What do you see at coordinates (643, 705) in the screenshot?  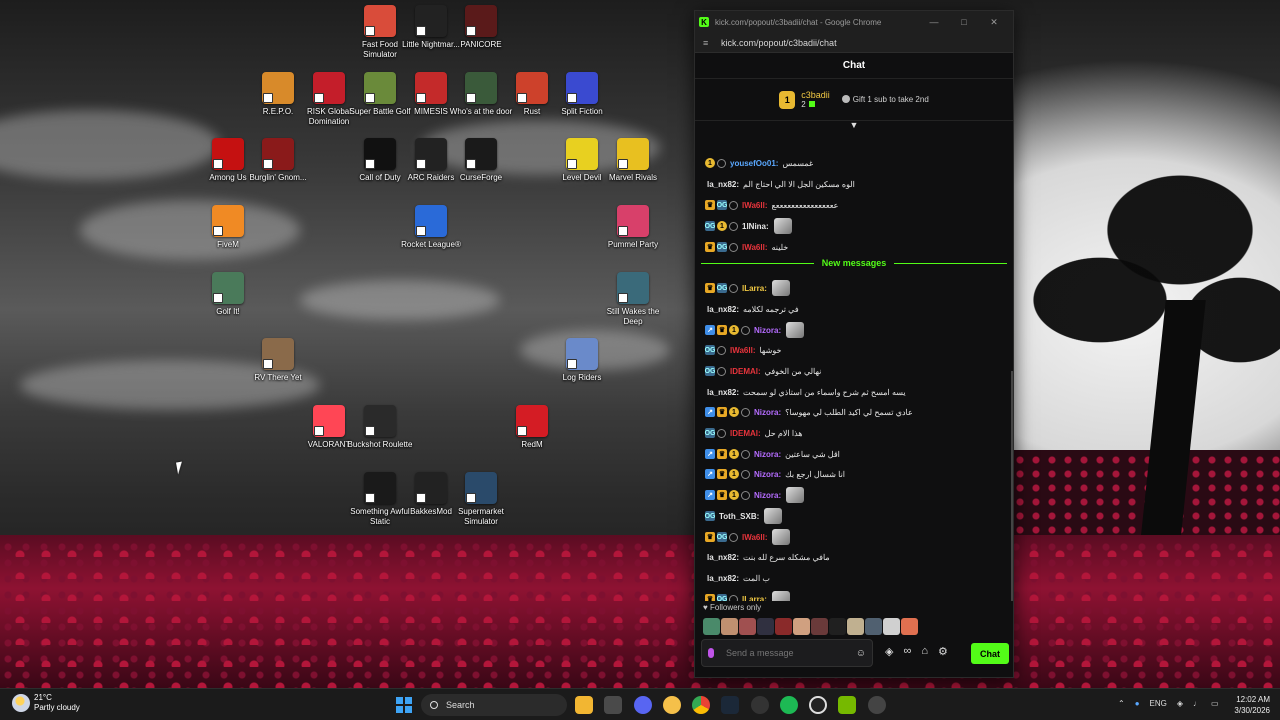 I see `discord-icon` at bounding box center [643, 705].